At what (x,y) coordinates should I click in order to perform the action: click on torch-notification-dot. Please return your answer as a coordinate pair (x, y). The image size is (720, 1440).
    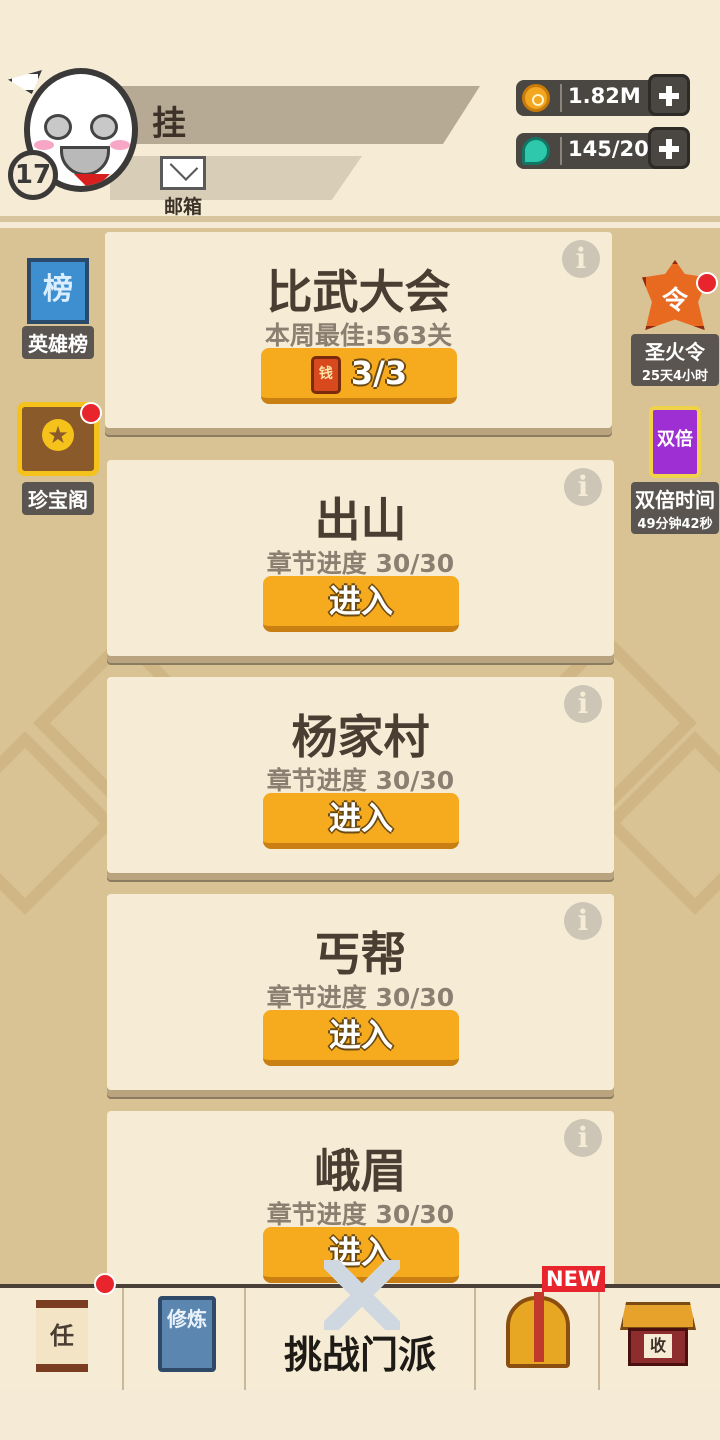
    Looking at the image, I should click on (707, 283).